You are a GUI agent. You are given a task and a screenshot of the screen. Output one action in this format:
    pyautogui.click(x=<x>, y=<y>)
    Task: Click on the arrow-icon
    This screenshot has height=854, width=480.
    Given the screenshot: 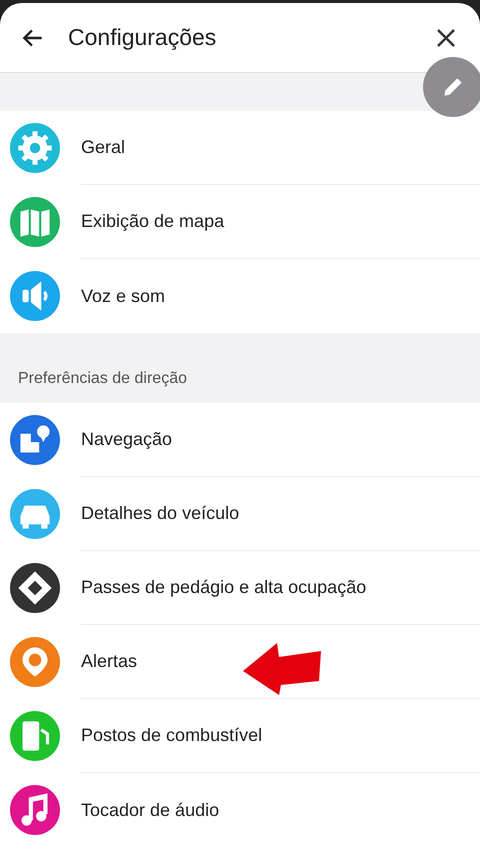 What is the action you would take?
    pyautogui.click(x=283, y=669)
    